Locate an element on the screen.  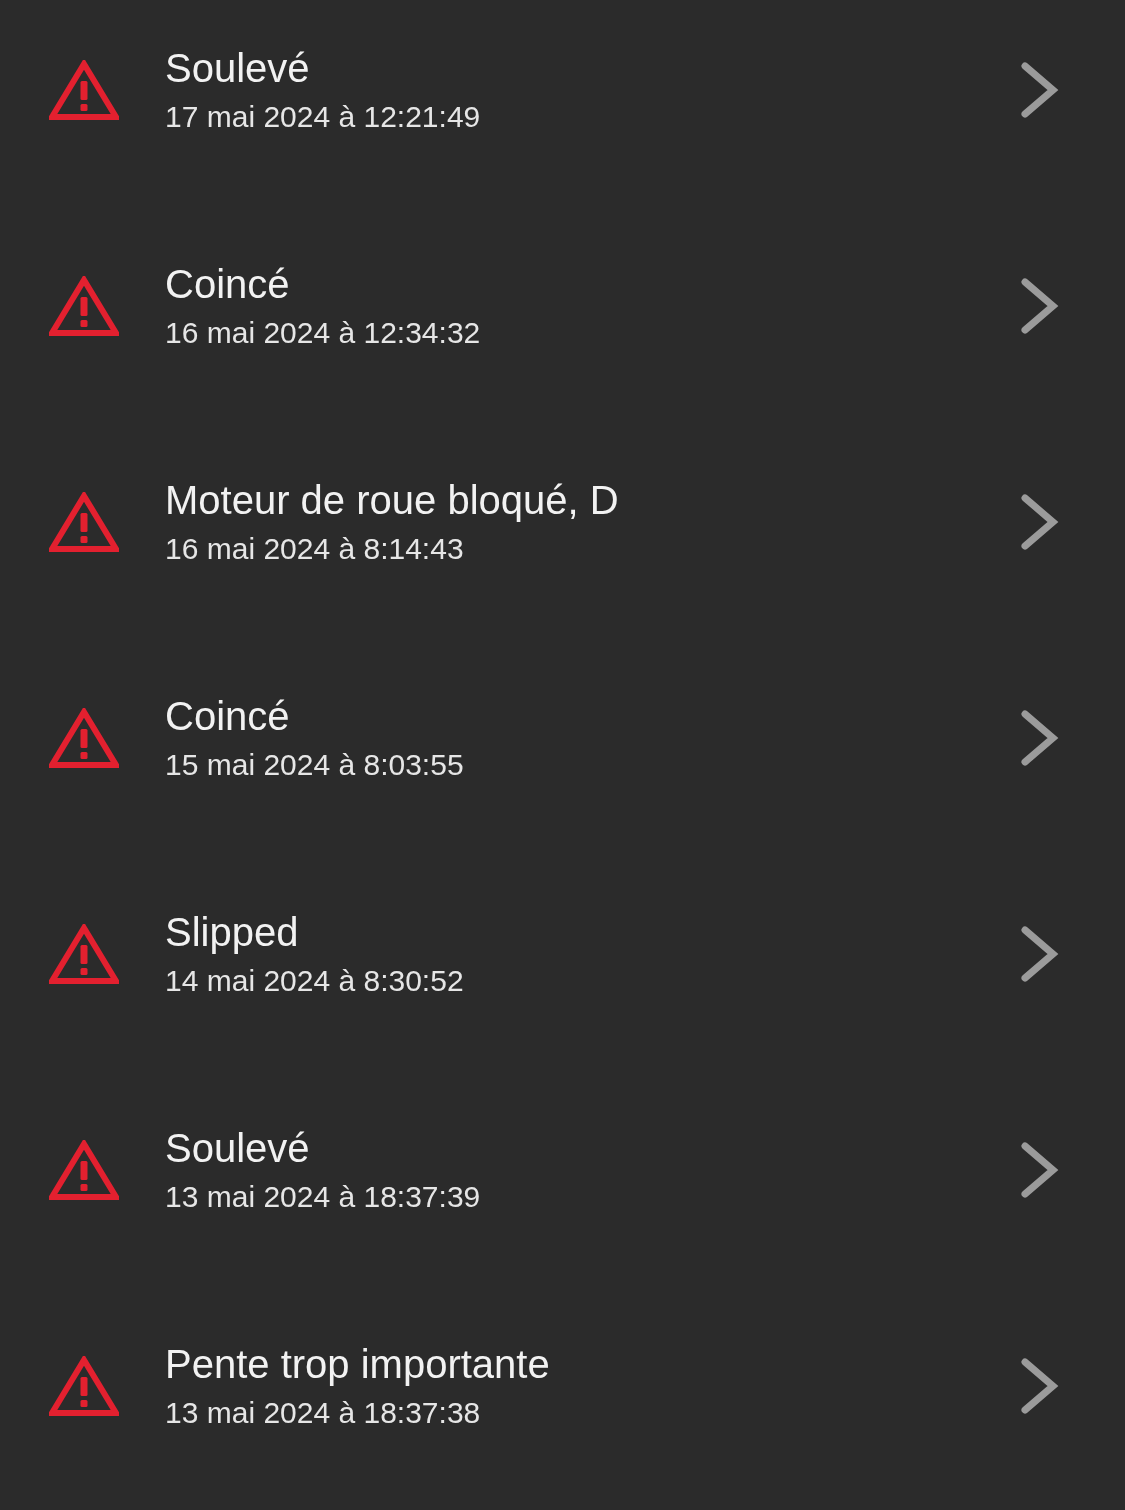
event-date: 16 mai 2024 à 8:14:43 is located at coordinates (314, 549).